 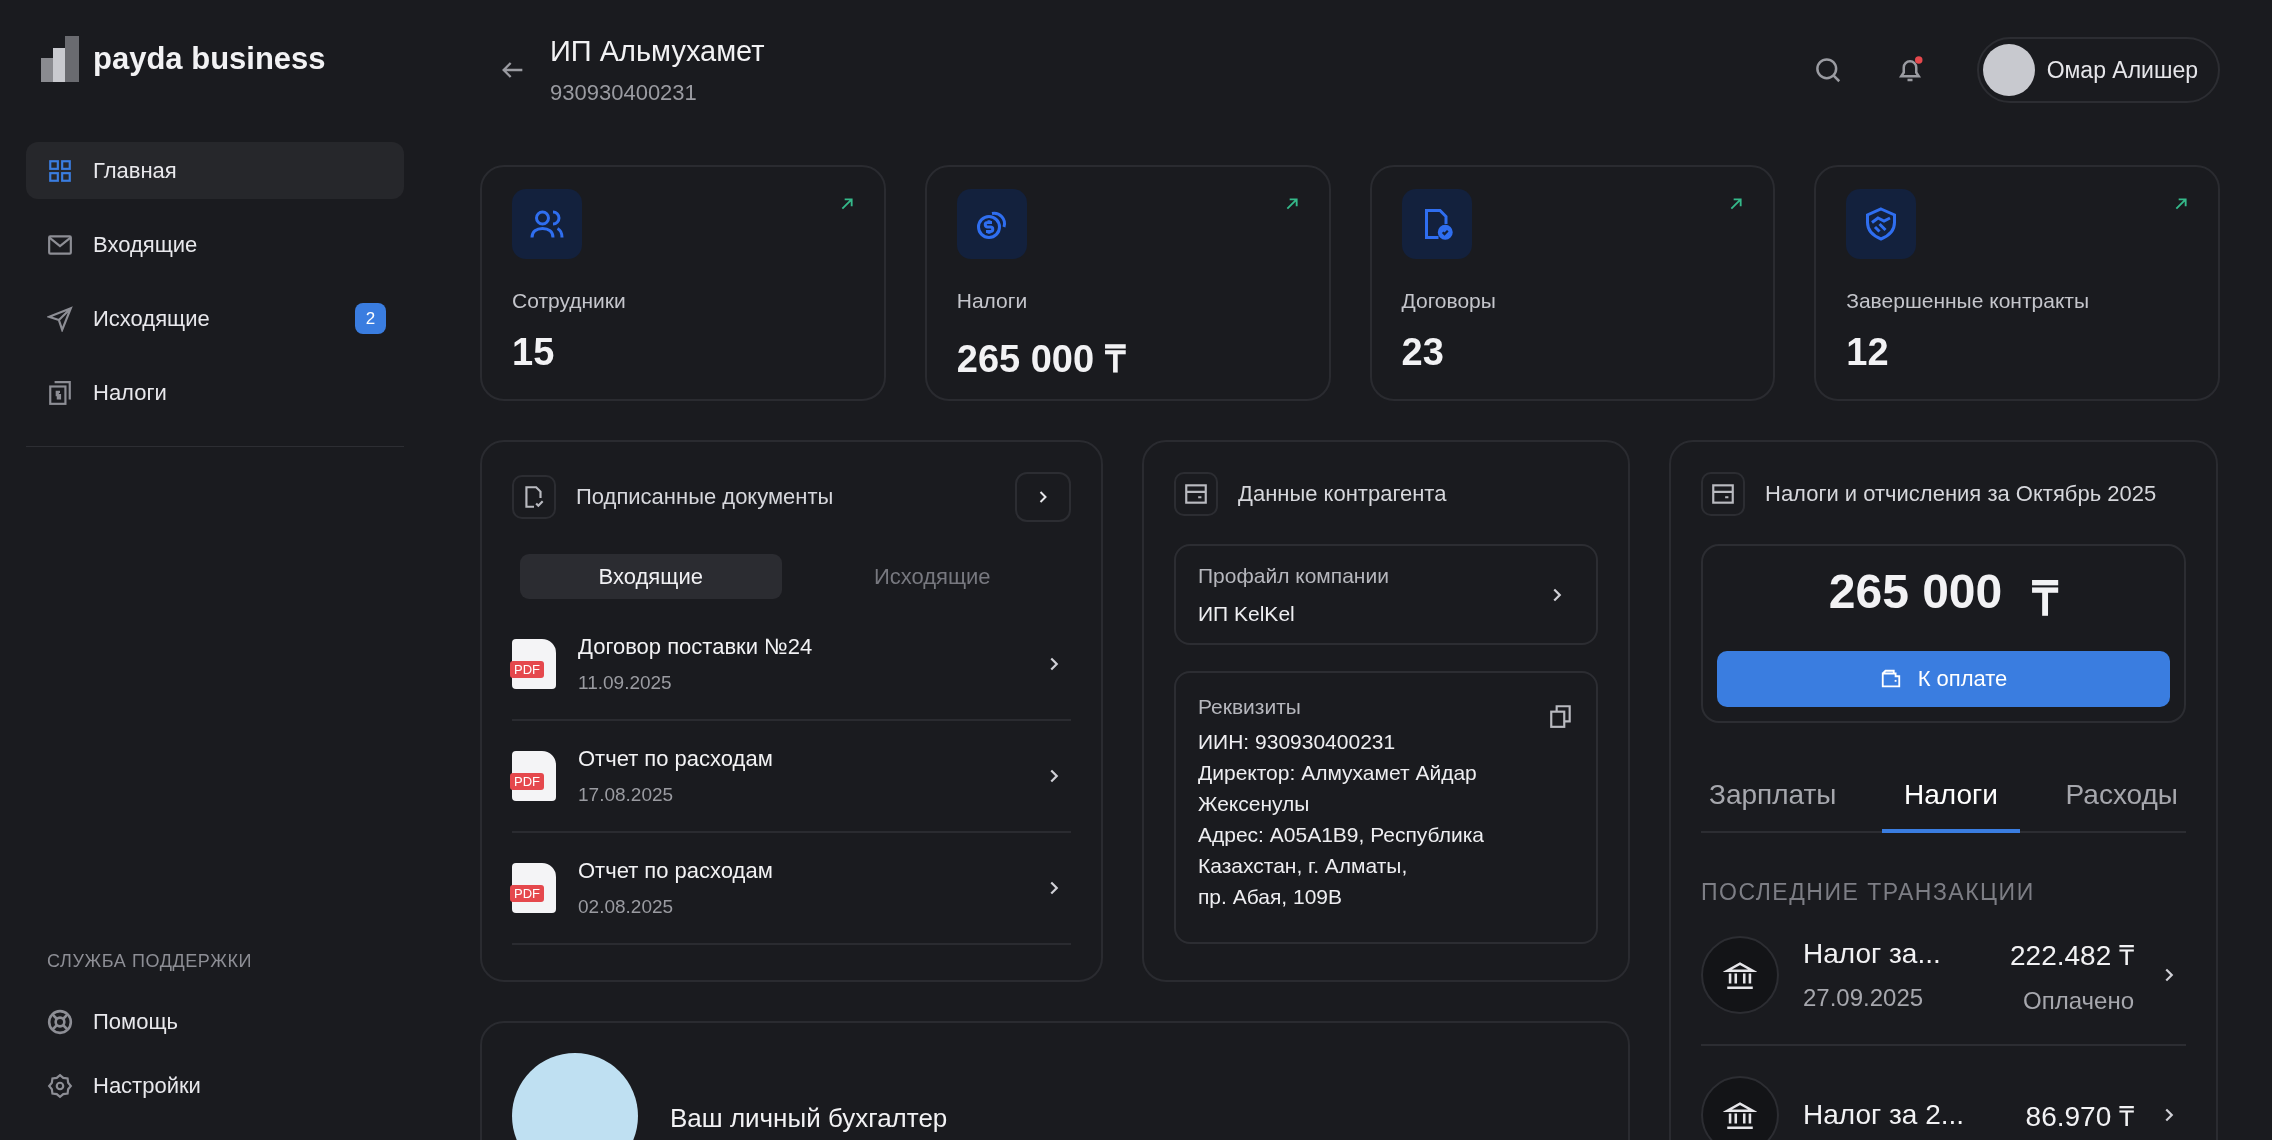 What do you see at coordinates (534, 352) in the screenshot?
I see `stat-value: 15` at bounding box center [534, 352].